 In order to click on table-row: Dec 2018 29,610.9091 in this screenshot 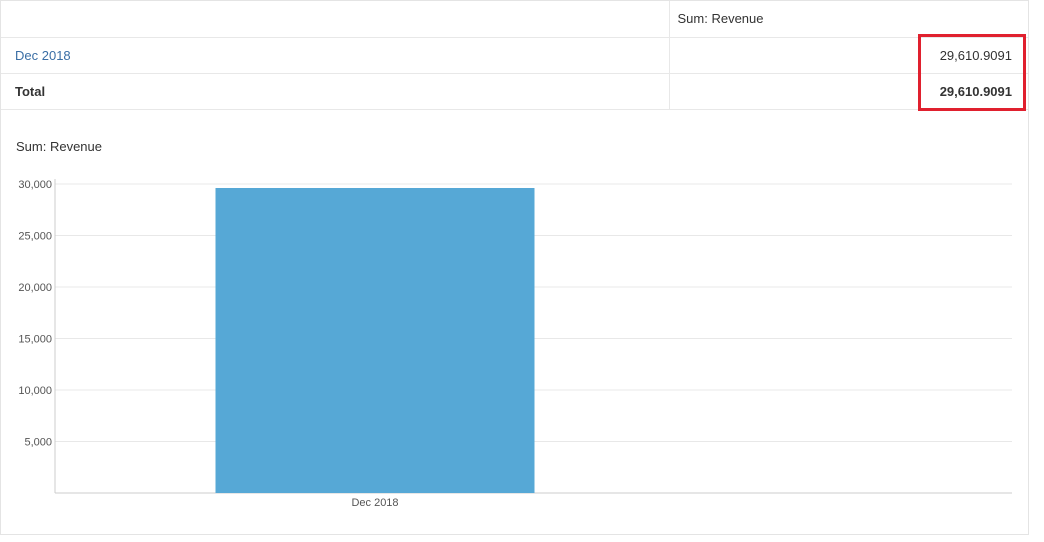, I will do `click(514, 55)`.